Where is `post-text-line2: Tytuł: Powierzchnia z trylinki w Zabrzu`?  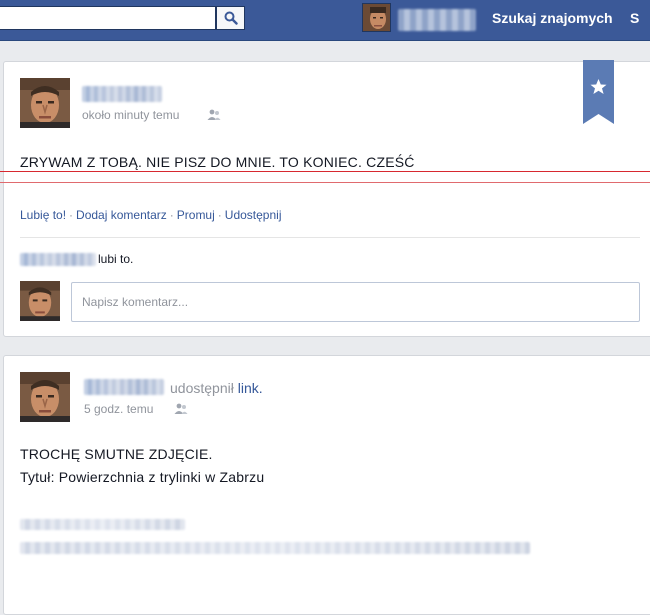
post-text-line2: Tytuł: Powierzchnia z trylinki w Zabrzu is located at coordinates (142, 477).